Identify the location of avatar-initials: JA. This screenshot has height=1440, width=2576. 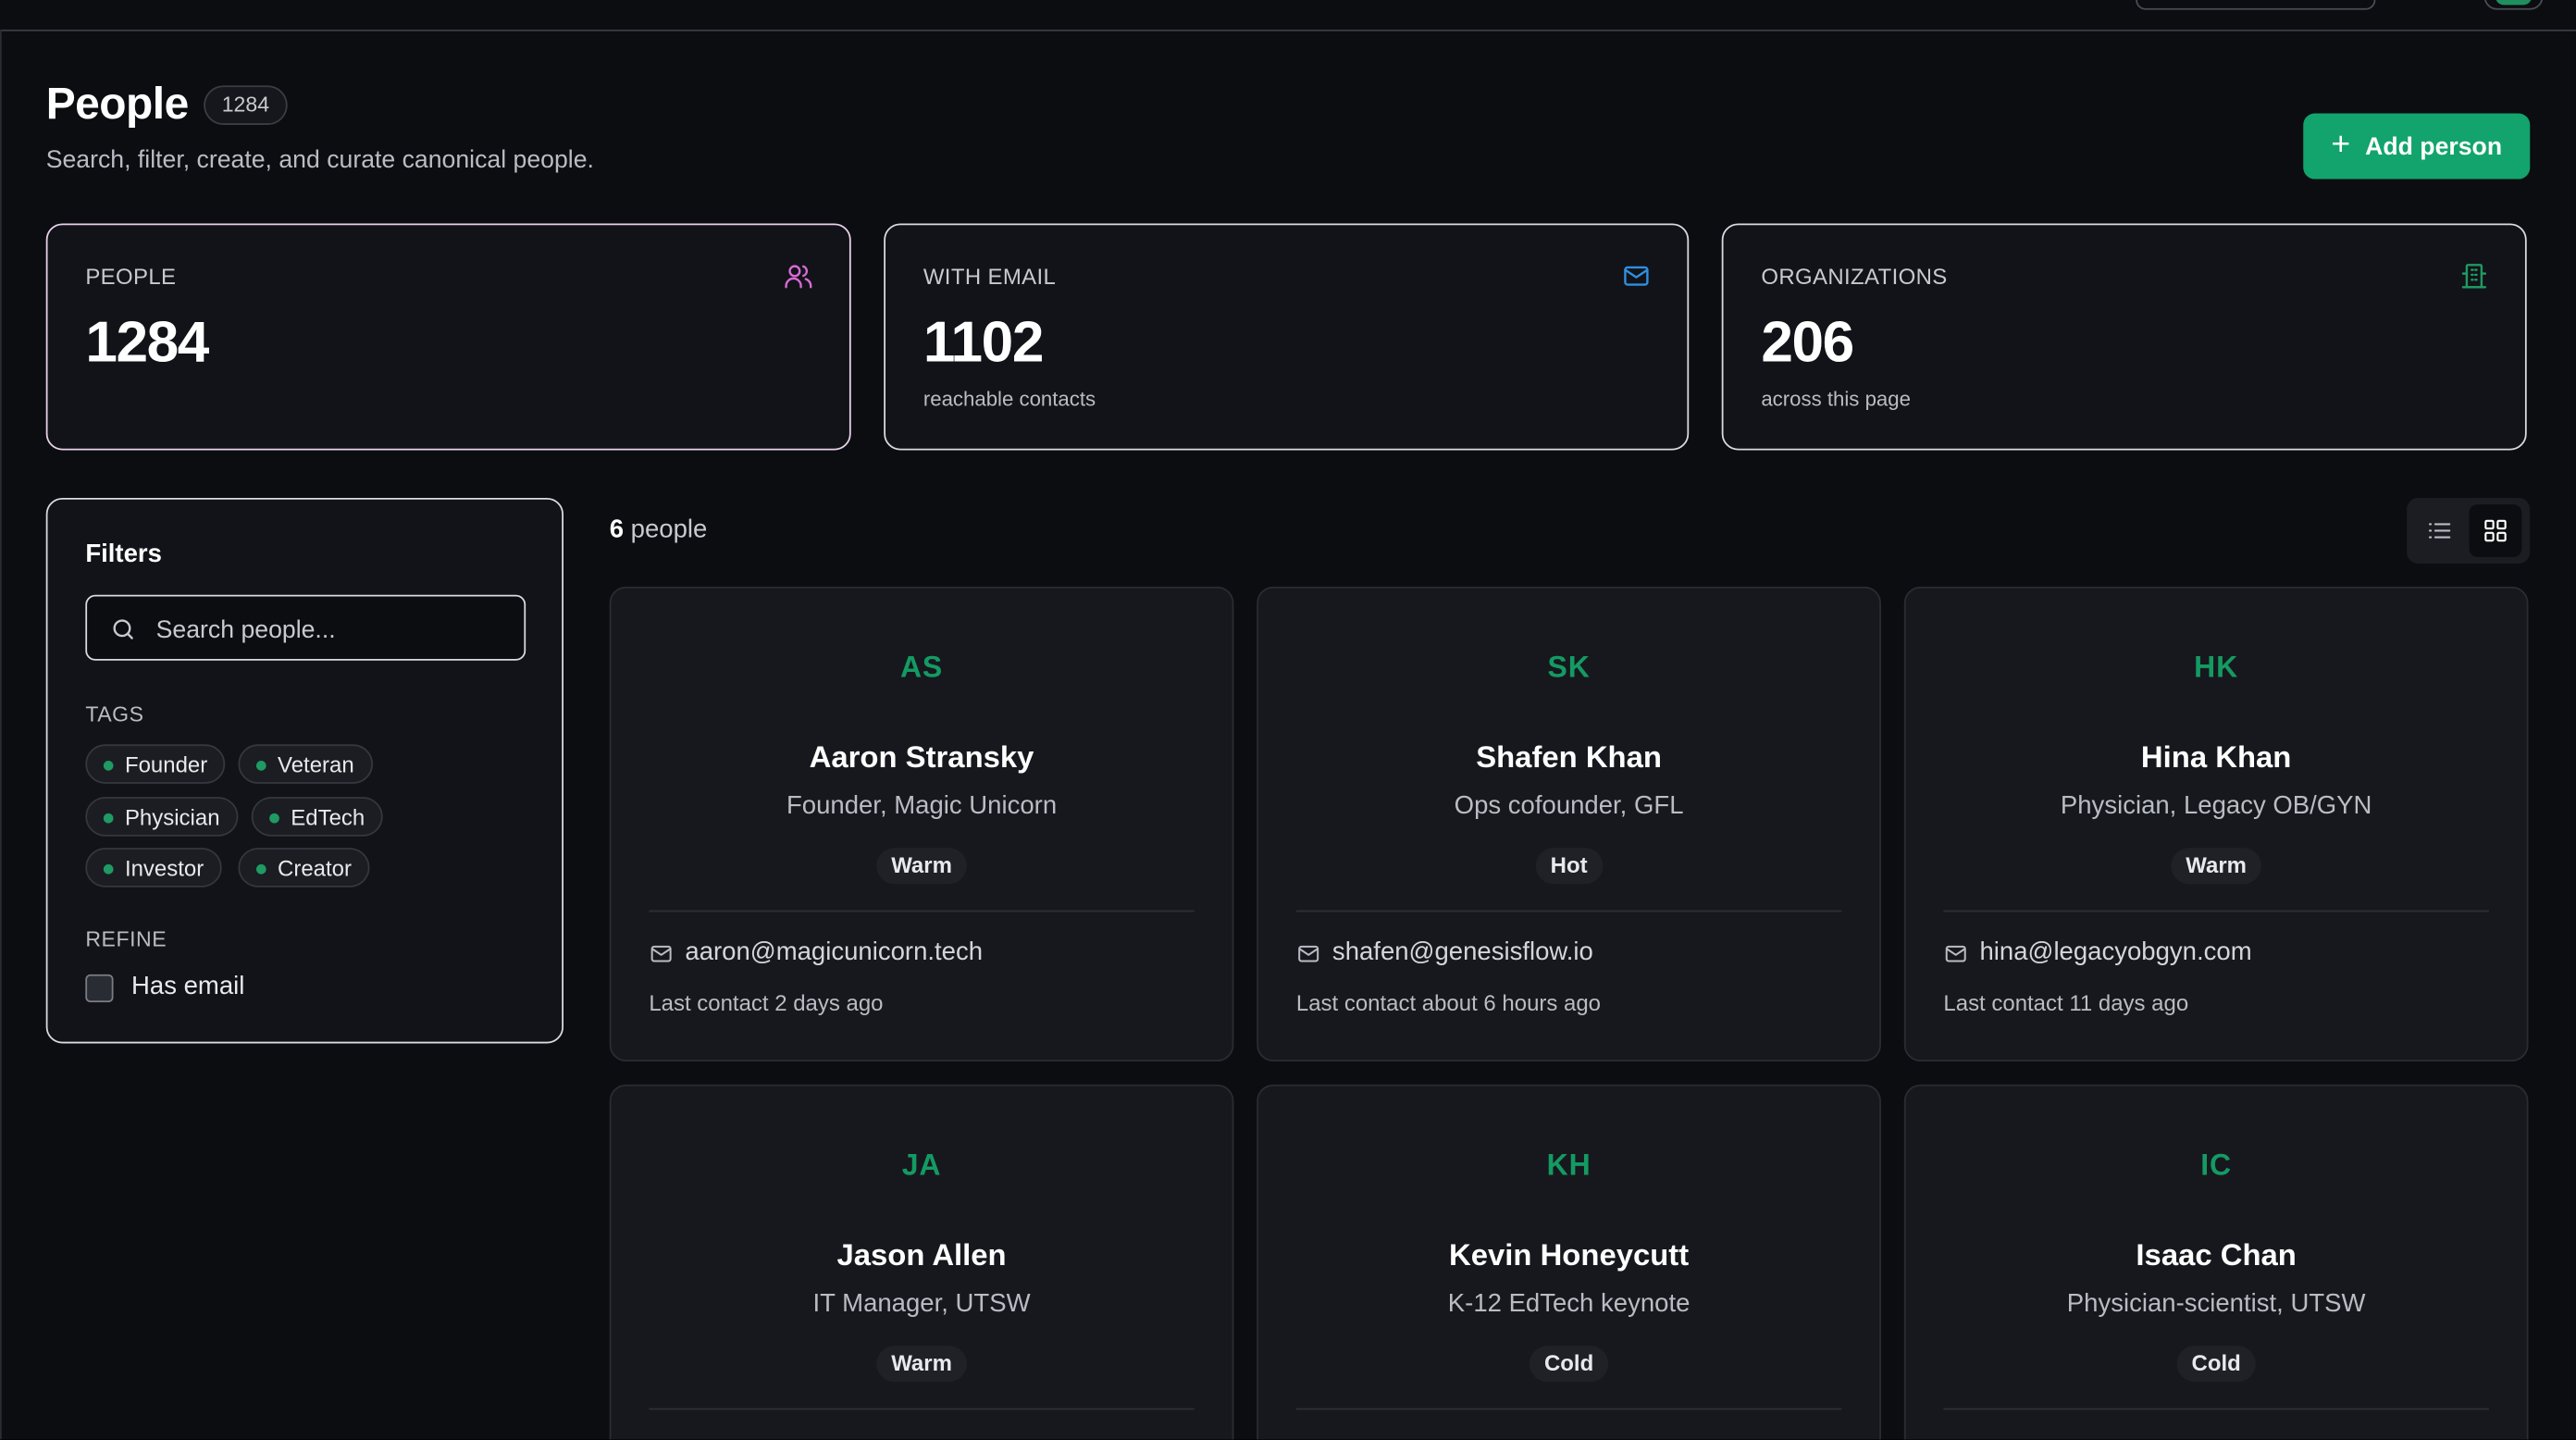
(922, 1165).